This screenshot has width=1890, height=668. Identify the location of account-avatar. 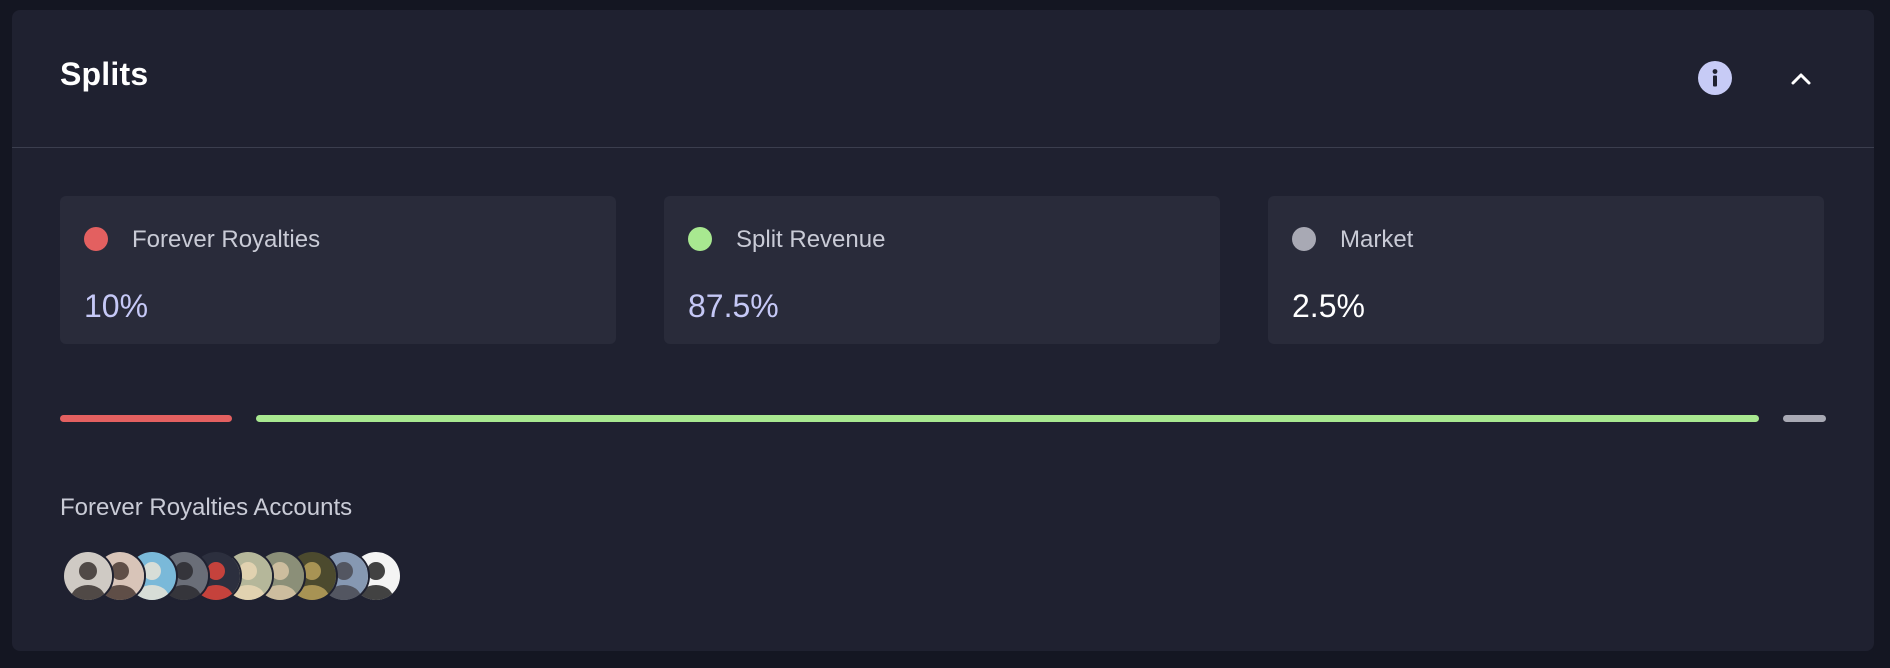
(88, 576).